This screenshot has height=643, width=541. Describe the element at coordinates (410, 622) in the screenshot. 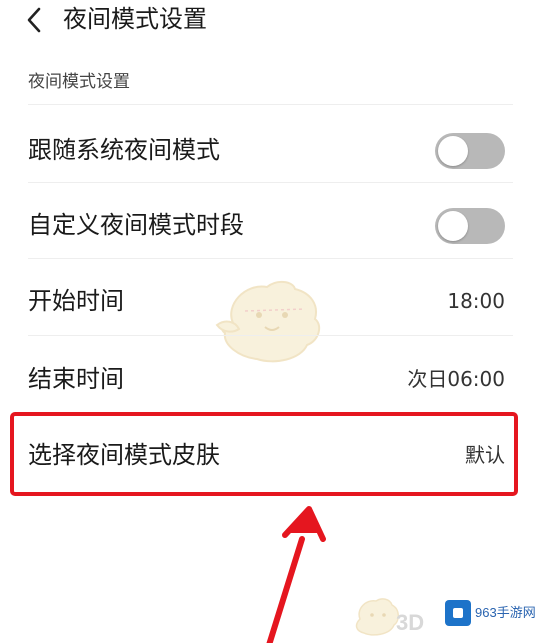

I see `watermark-3d: 3D` at that location.